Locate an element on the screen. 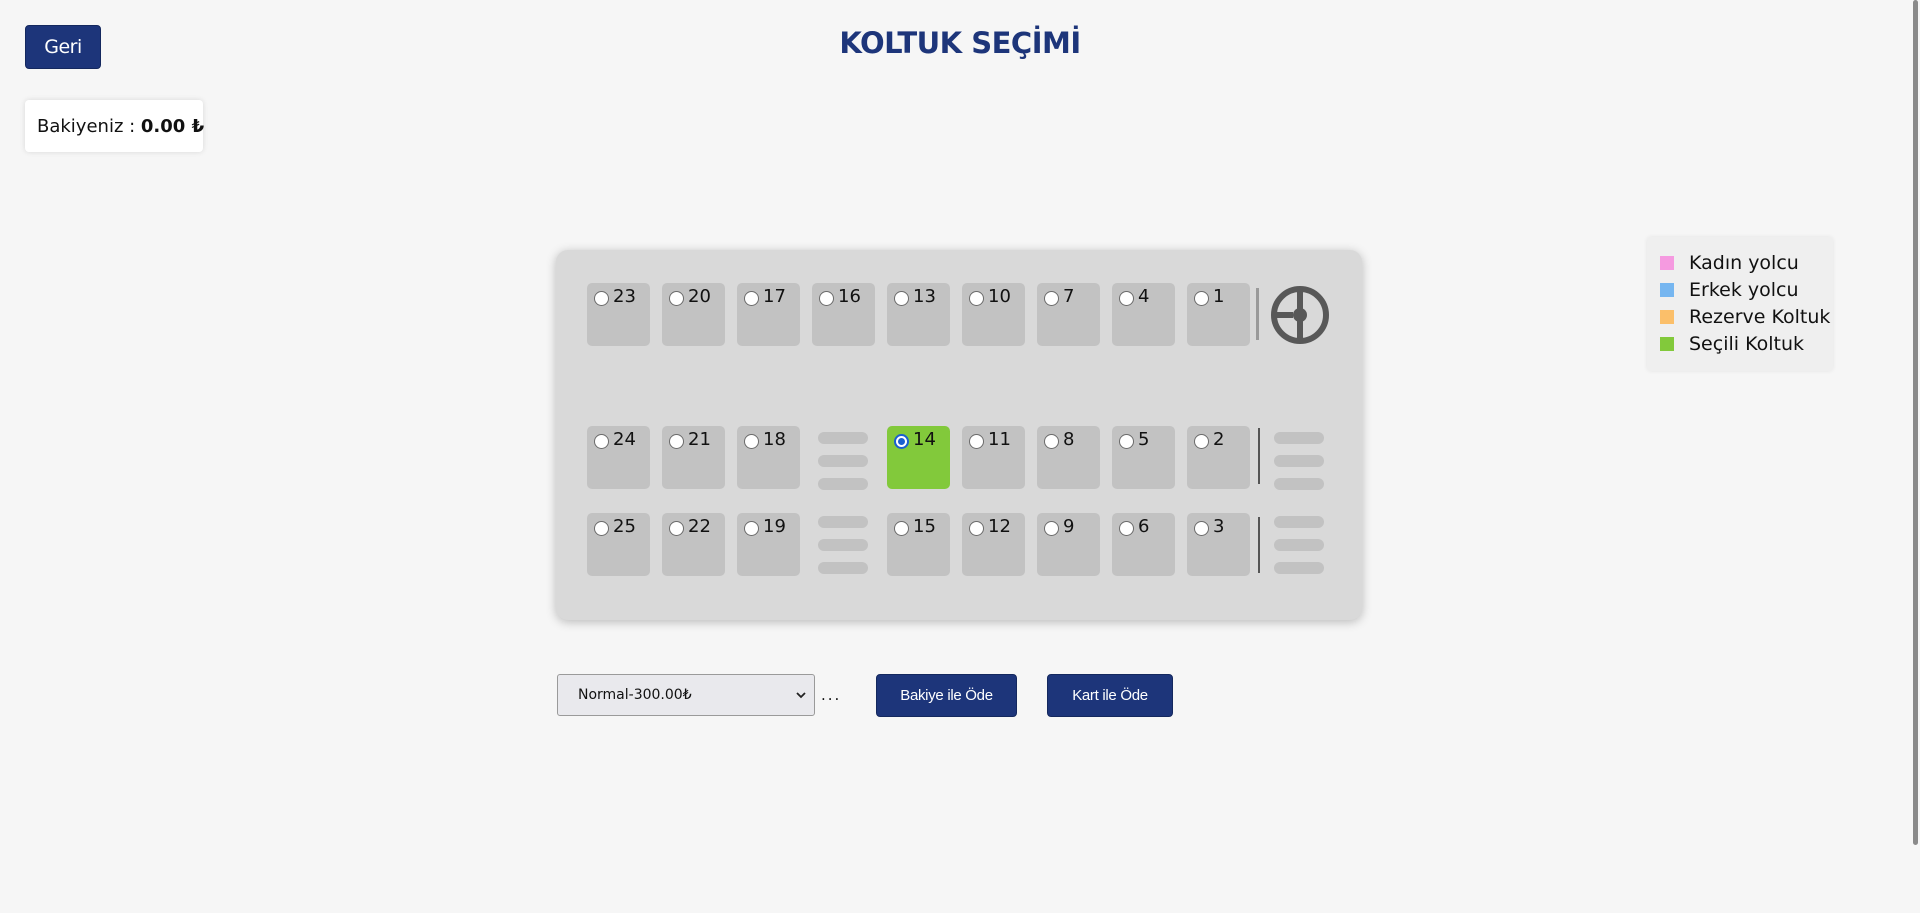  pay-with-card-button: Kart ile Öde is located at coordinates (1110, 695).